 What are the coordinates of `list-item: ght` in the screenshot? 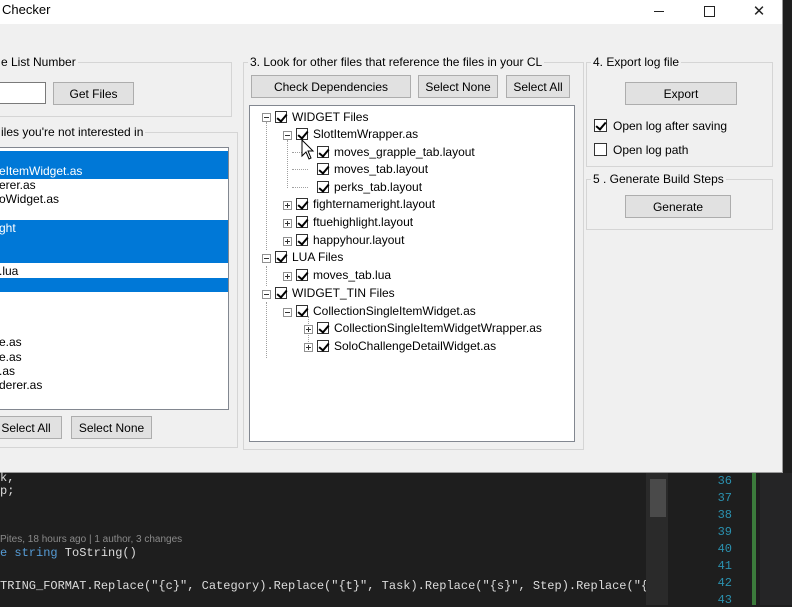 It's located at (114, 228).